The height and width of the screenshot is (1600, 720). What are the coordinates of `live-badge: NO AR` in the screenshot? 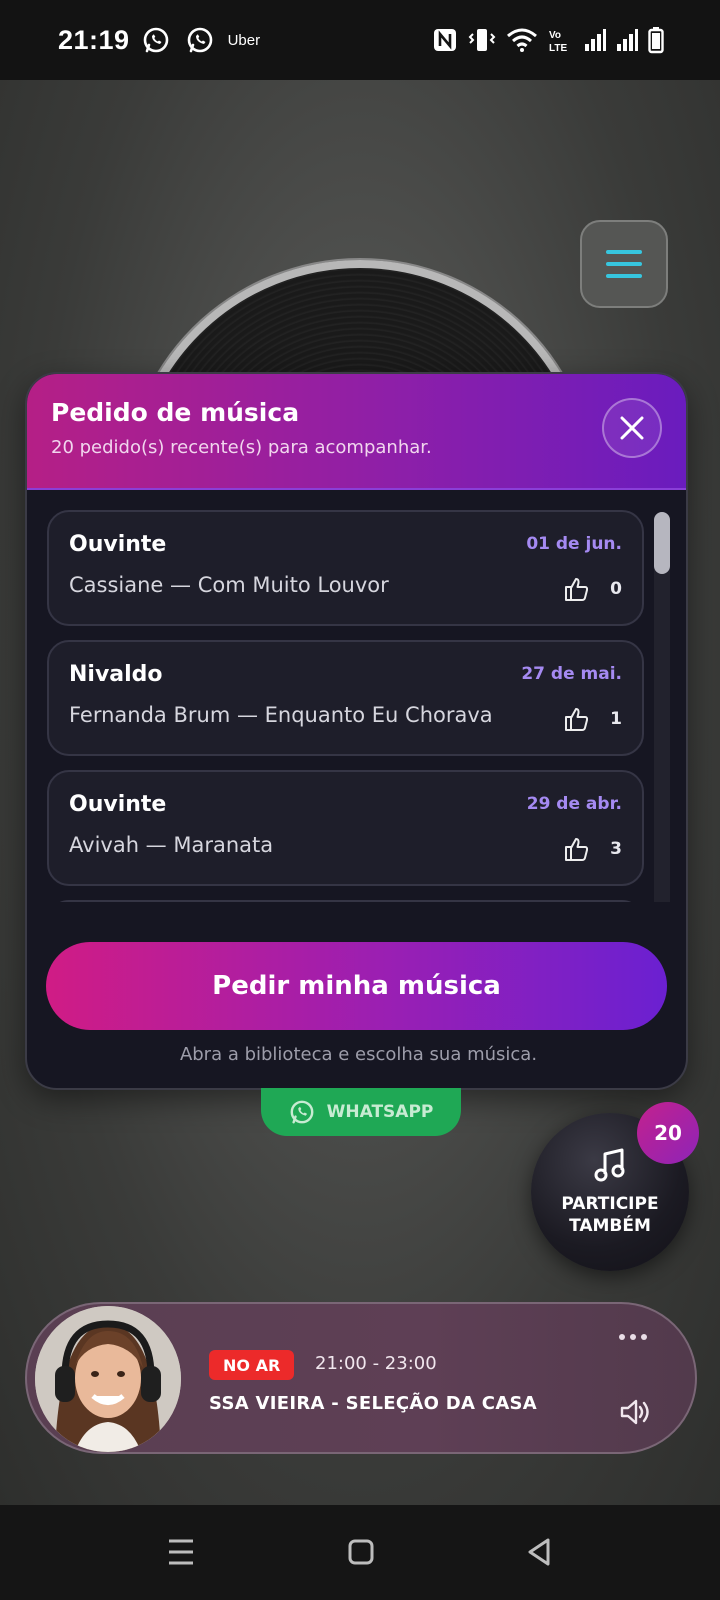 It's located at (252, 1365).